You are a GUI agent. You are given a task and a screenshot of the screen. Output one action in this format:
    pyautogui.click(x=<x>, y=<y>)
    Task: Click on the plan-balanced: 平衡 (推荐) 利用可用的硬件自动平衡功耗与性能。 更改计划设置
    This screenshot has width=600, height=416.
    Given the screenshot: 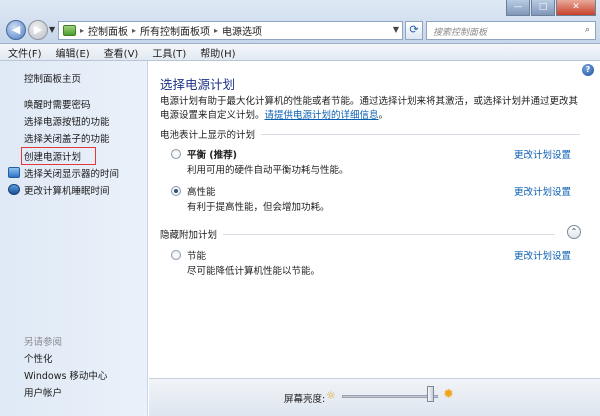 What is the action you would take?
    pyautogui.click(x=371, y=162)
    